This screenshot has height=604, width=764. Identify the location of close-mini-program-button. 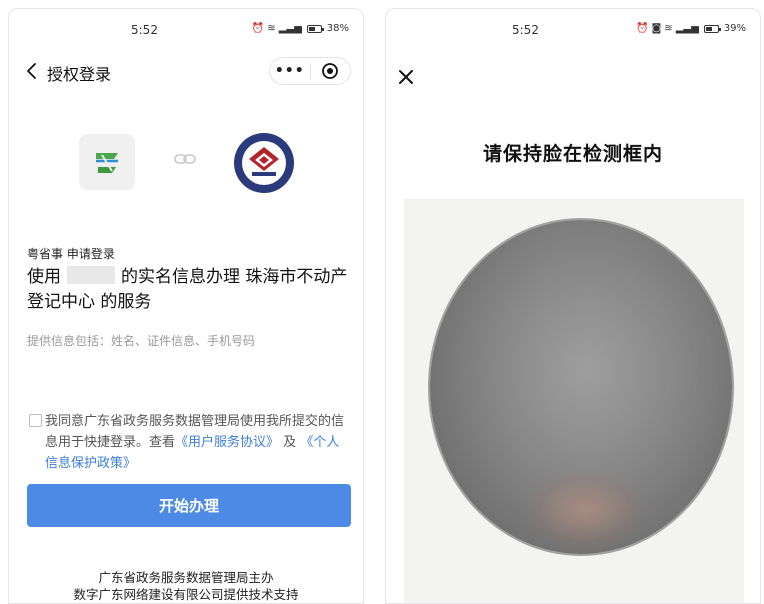
(330, 71).